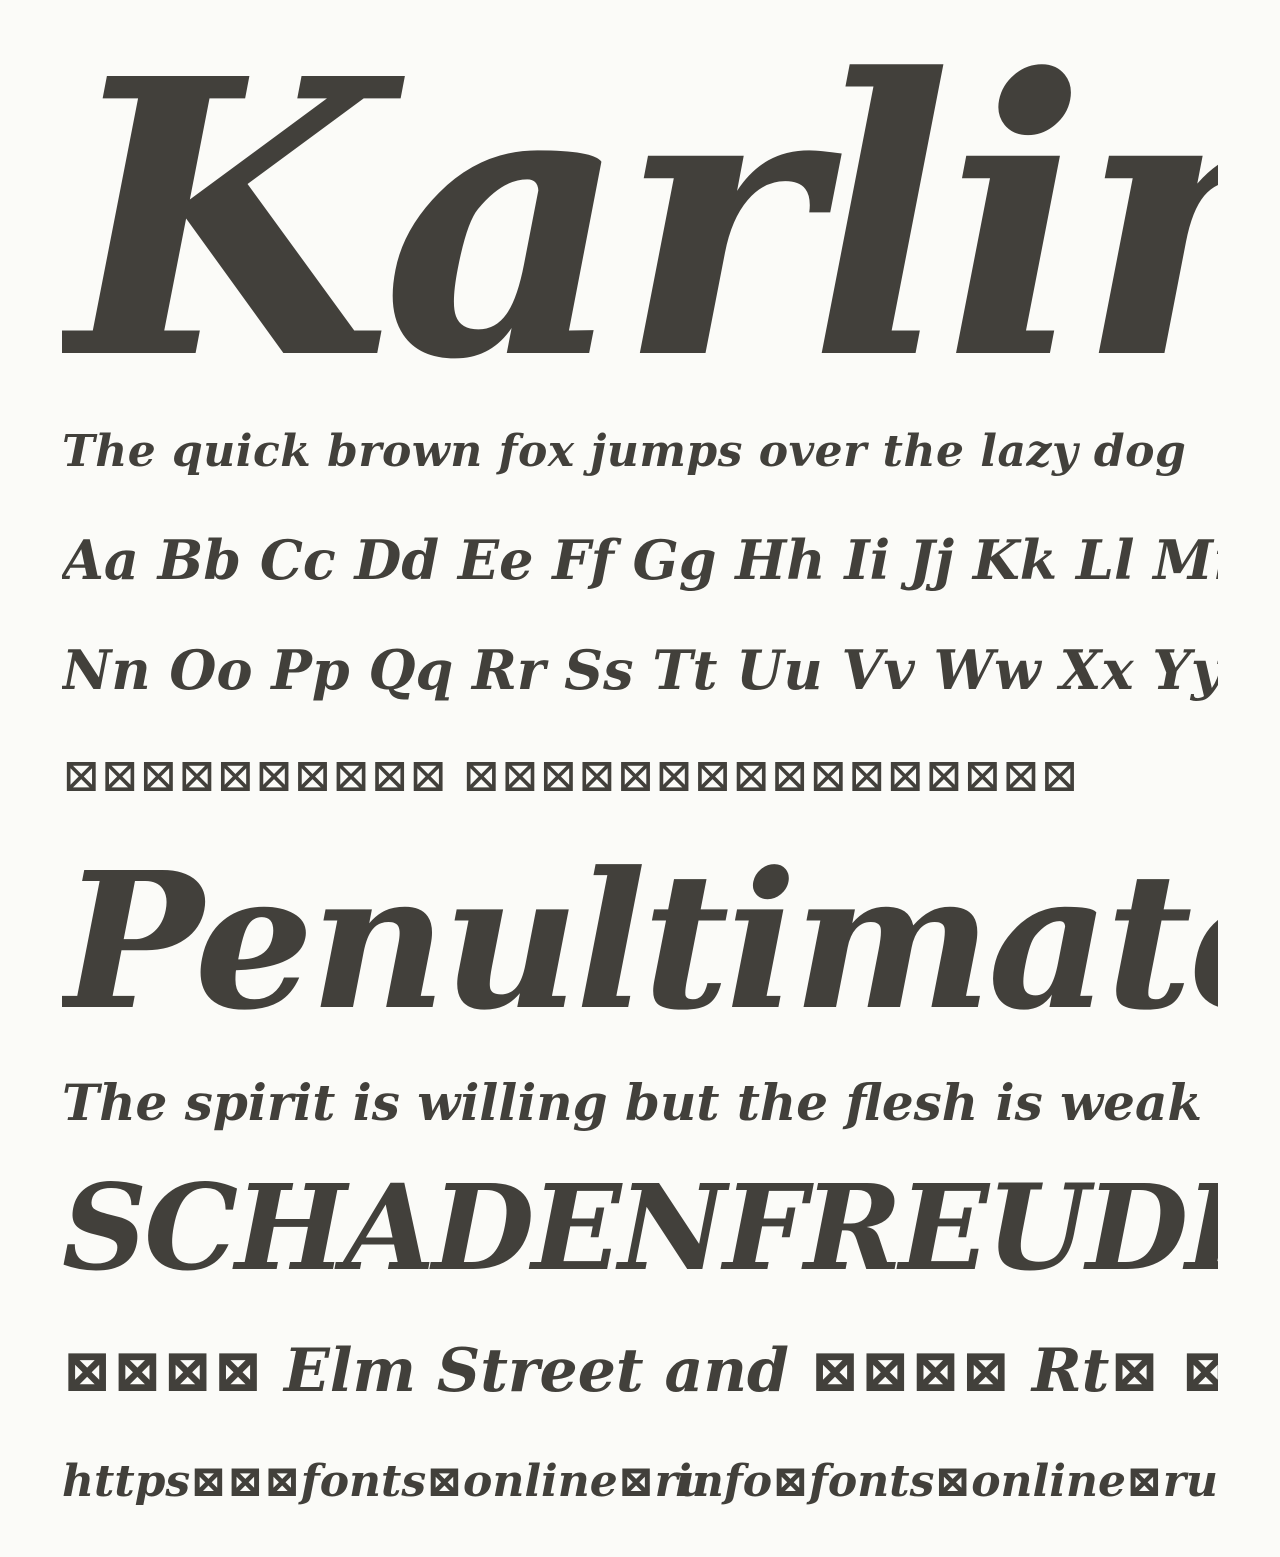 The width and height of the screenshot is (1280, 1557). Describe the element at coordinates (640, 1228) in the screenshot. I see `caps-word: SCHADENFREUDE` at that location.